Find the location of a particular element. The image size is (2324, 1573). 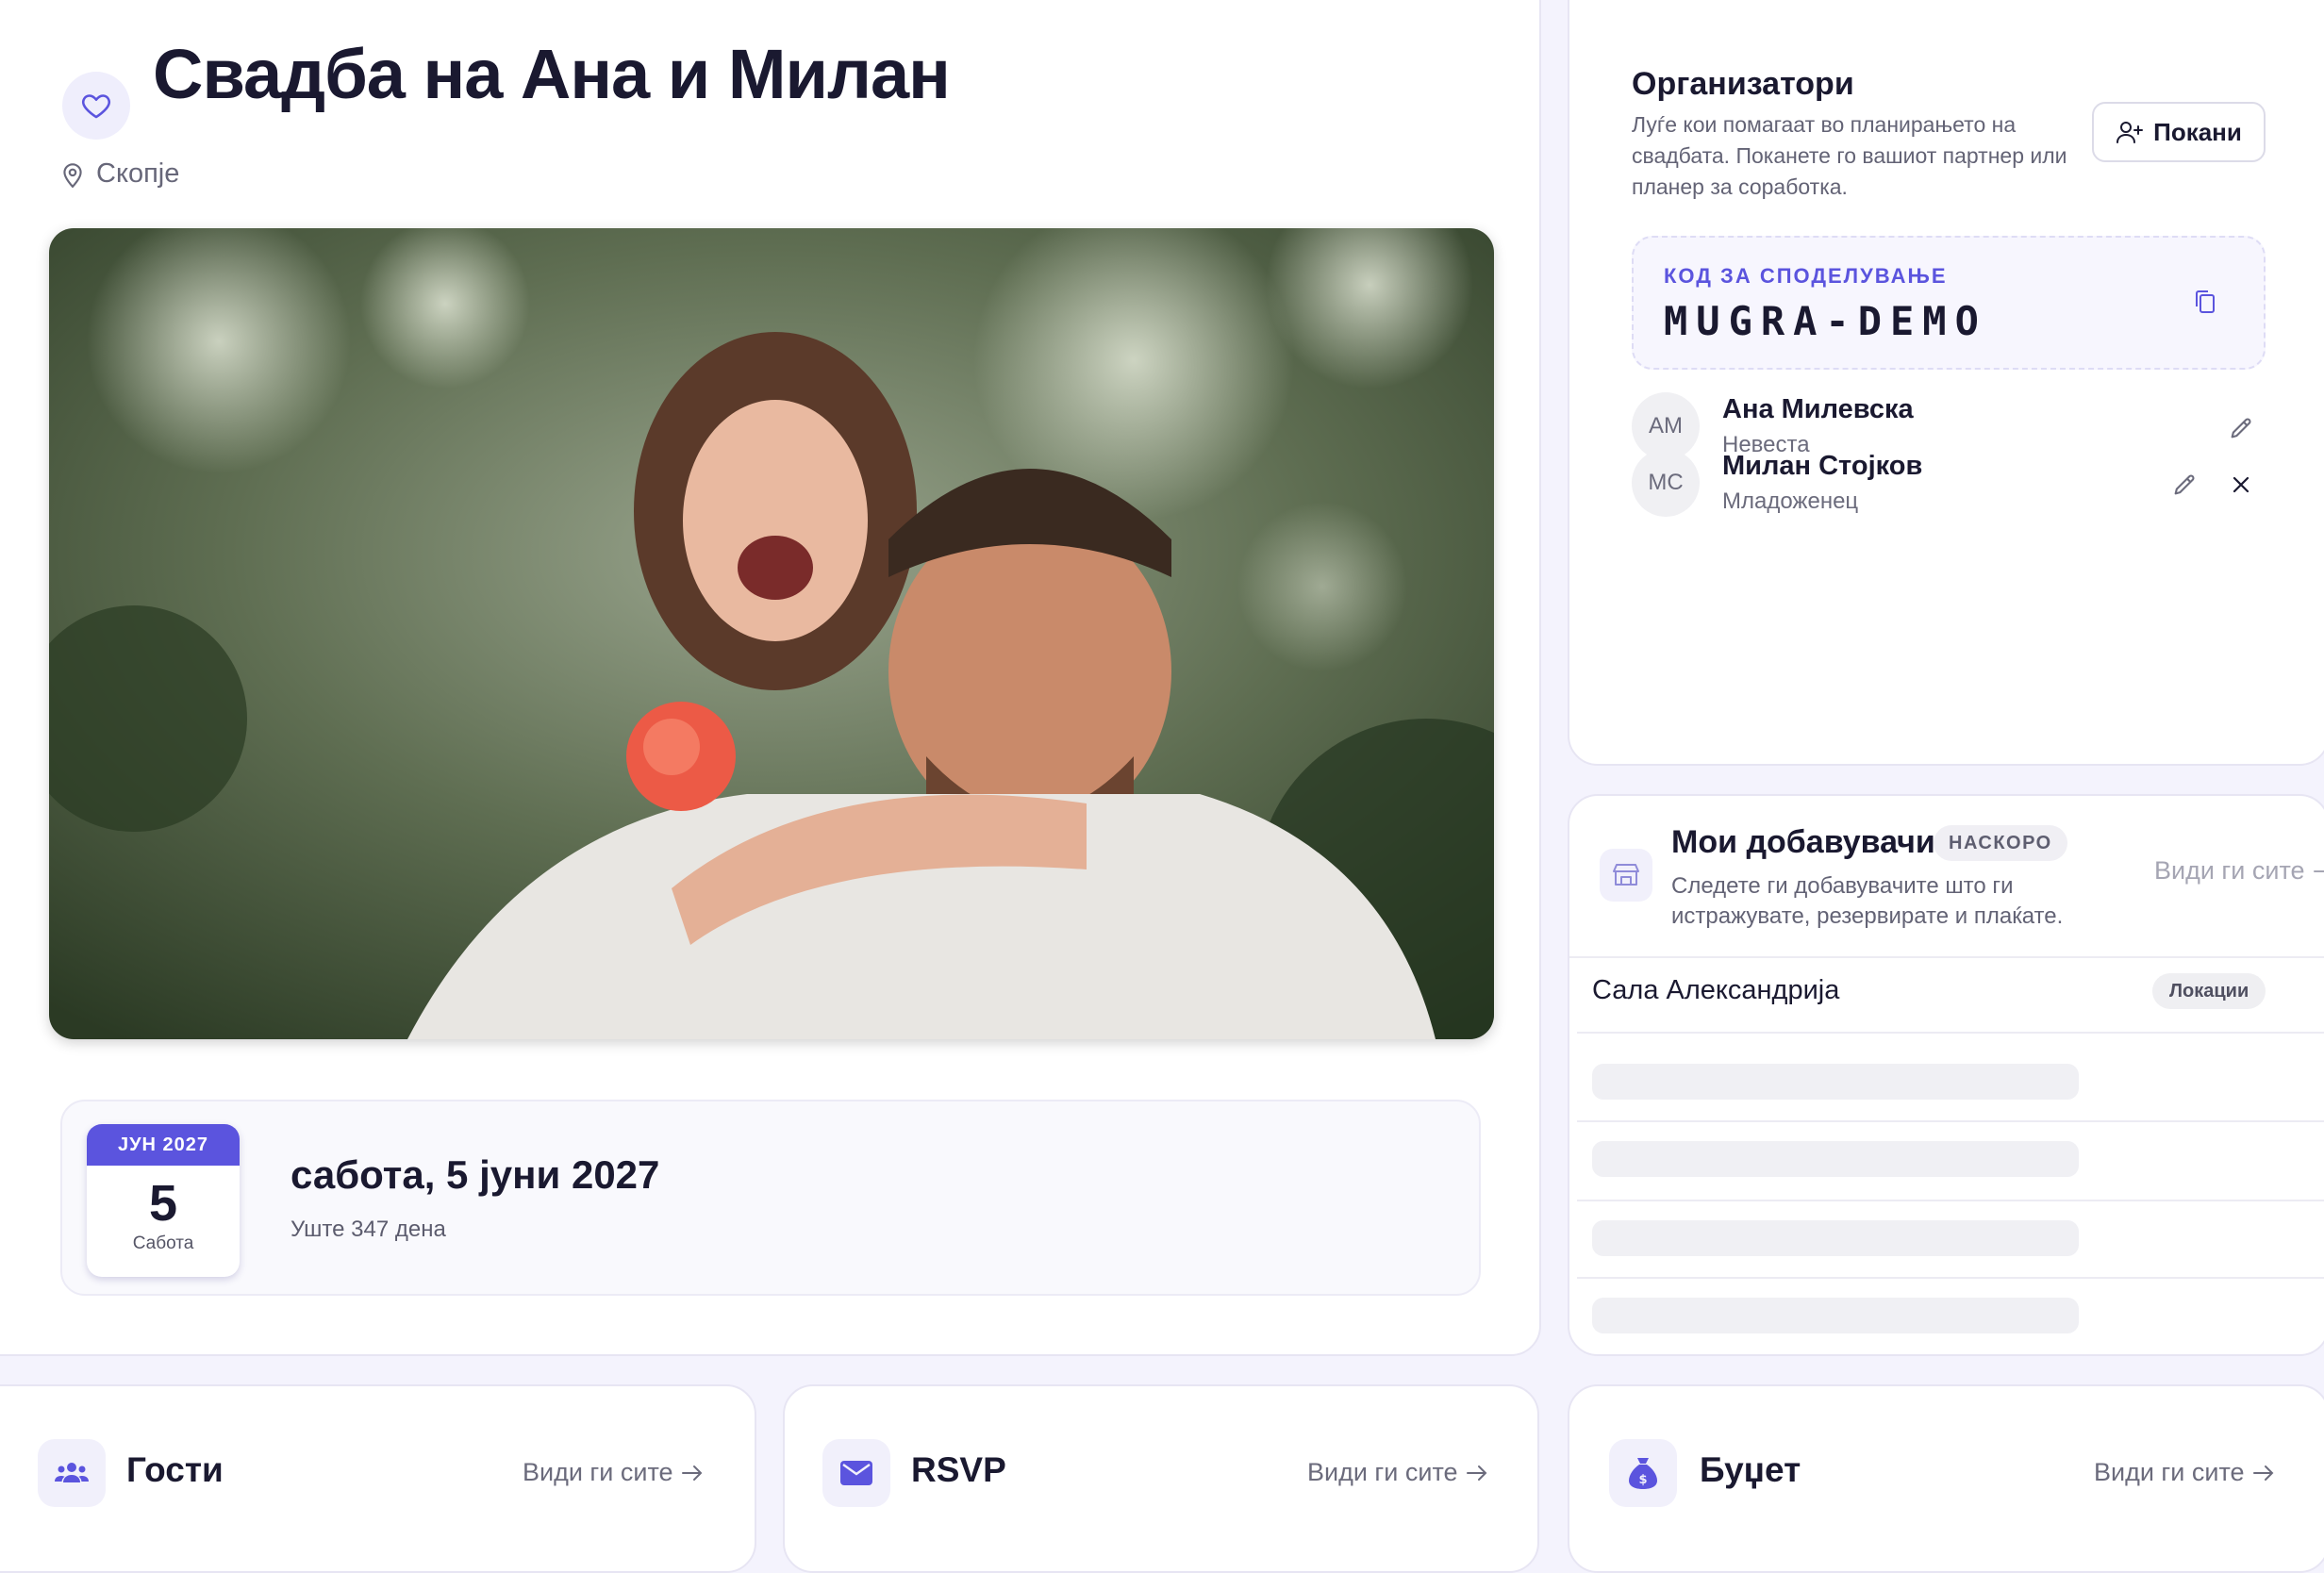

budget-title: Буџет is located at coordinates (1751, 1469).